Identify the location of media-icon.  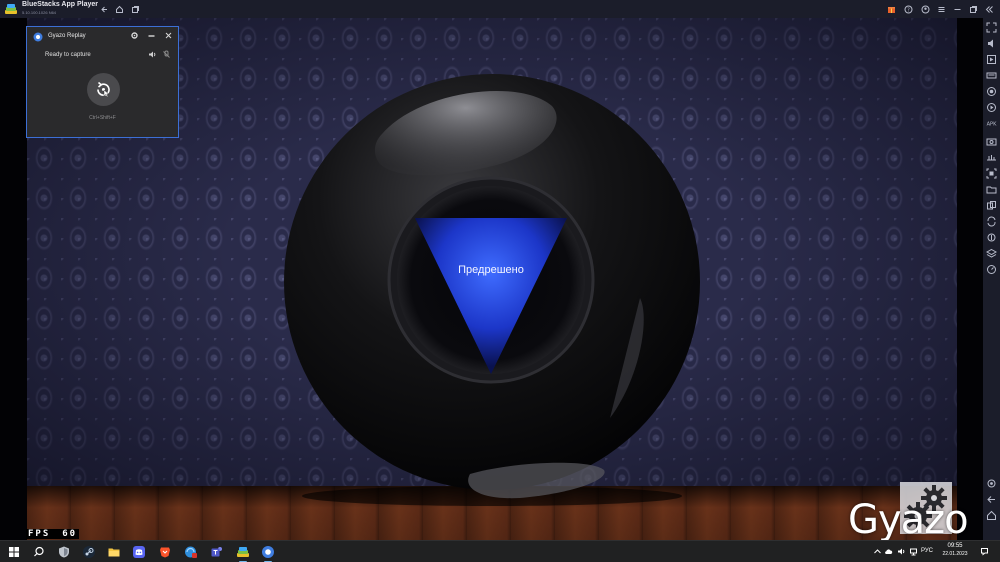
(991, 59).